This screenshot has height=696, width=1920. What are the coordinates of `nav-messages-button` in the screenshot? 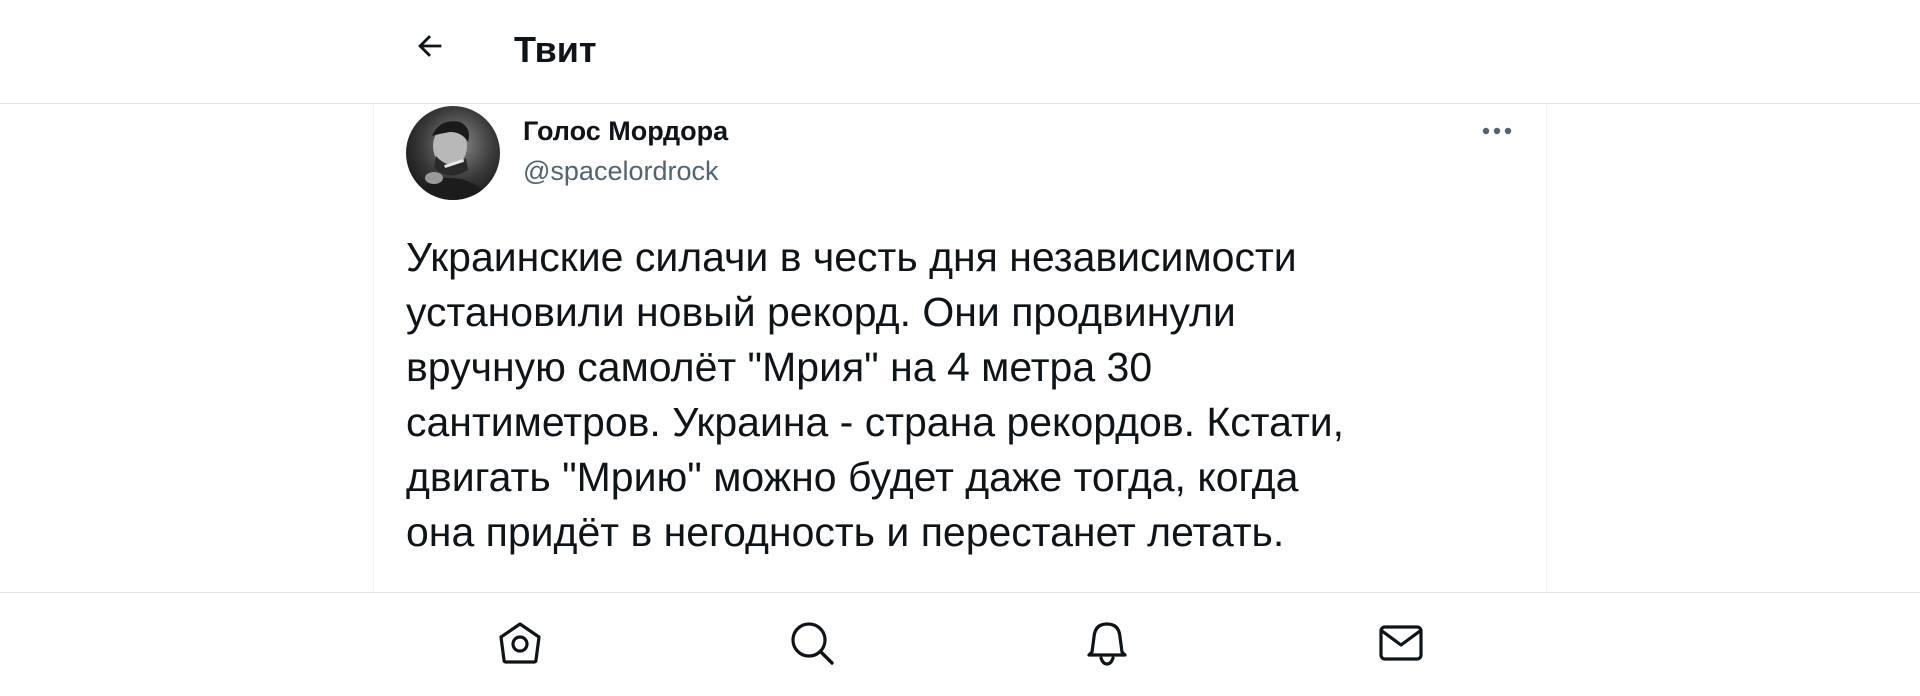 It's located at (1401, 643).